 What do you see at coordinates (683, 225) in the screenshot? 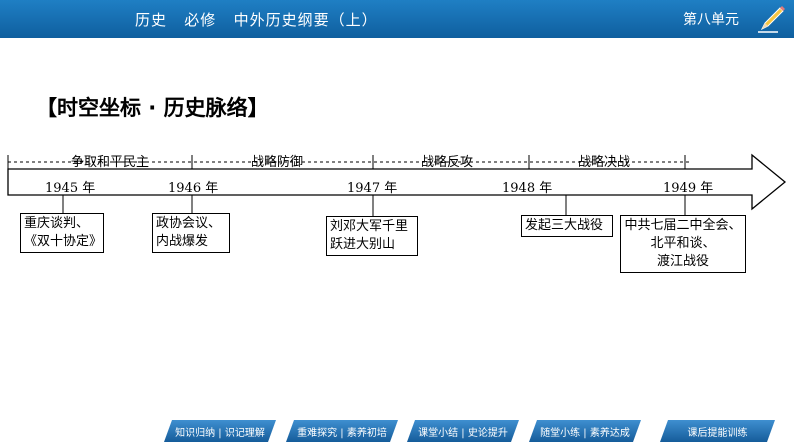
I see `event-line: 中共七届二中全会、` at bounding box center [683, 225].